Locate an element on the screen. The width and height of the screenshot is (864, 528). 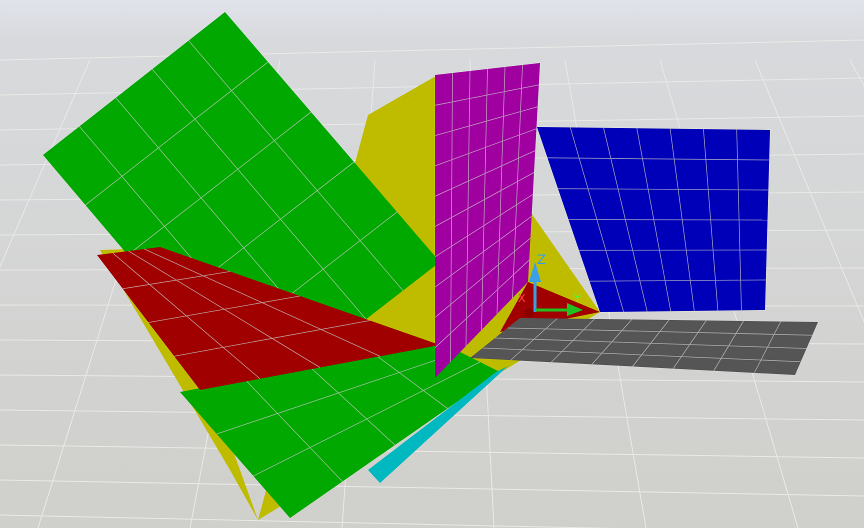
axis-label: Z is located at coordinates (541, 260).